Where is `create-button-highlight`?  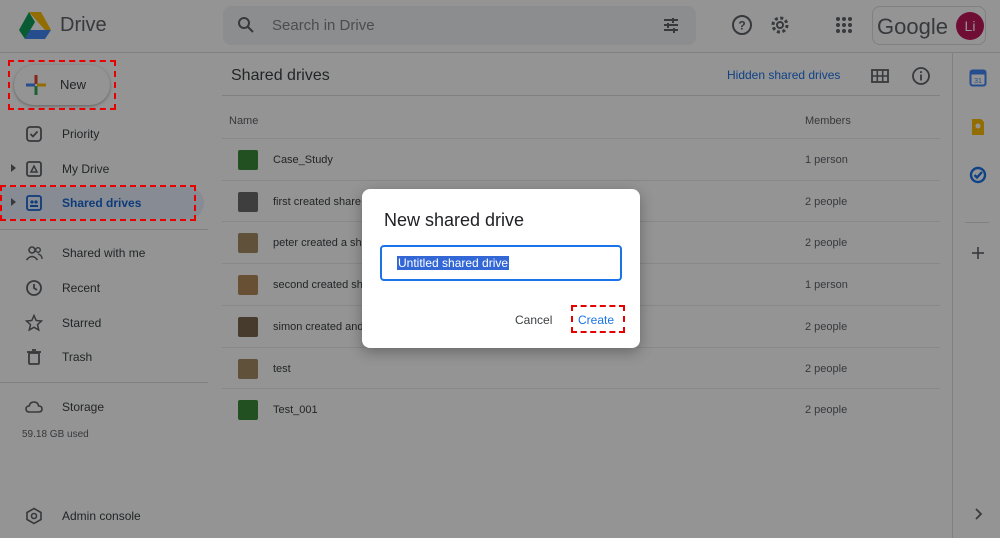
create-button-highlight is located at coordinates (598, 319).